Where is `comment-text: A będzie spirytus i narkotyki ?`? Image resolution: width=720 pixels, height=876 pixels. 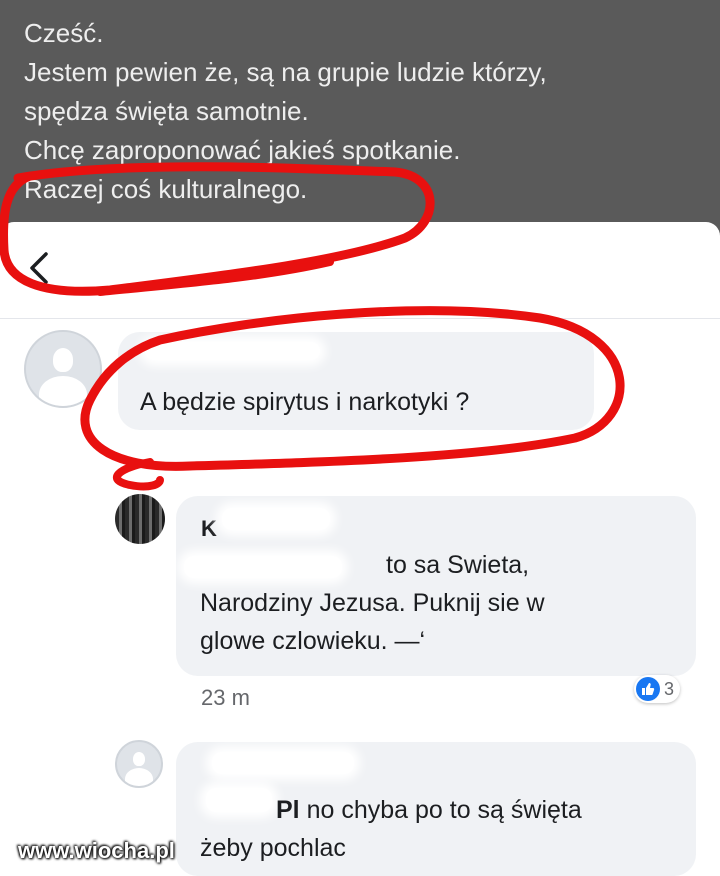 comment-text: A będzie spirytus i narkotyki ? is located at coordinates (305, 402).